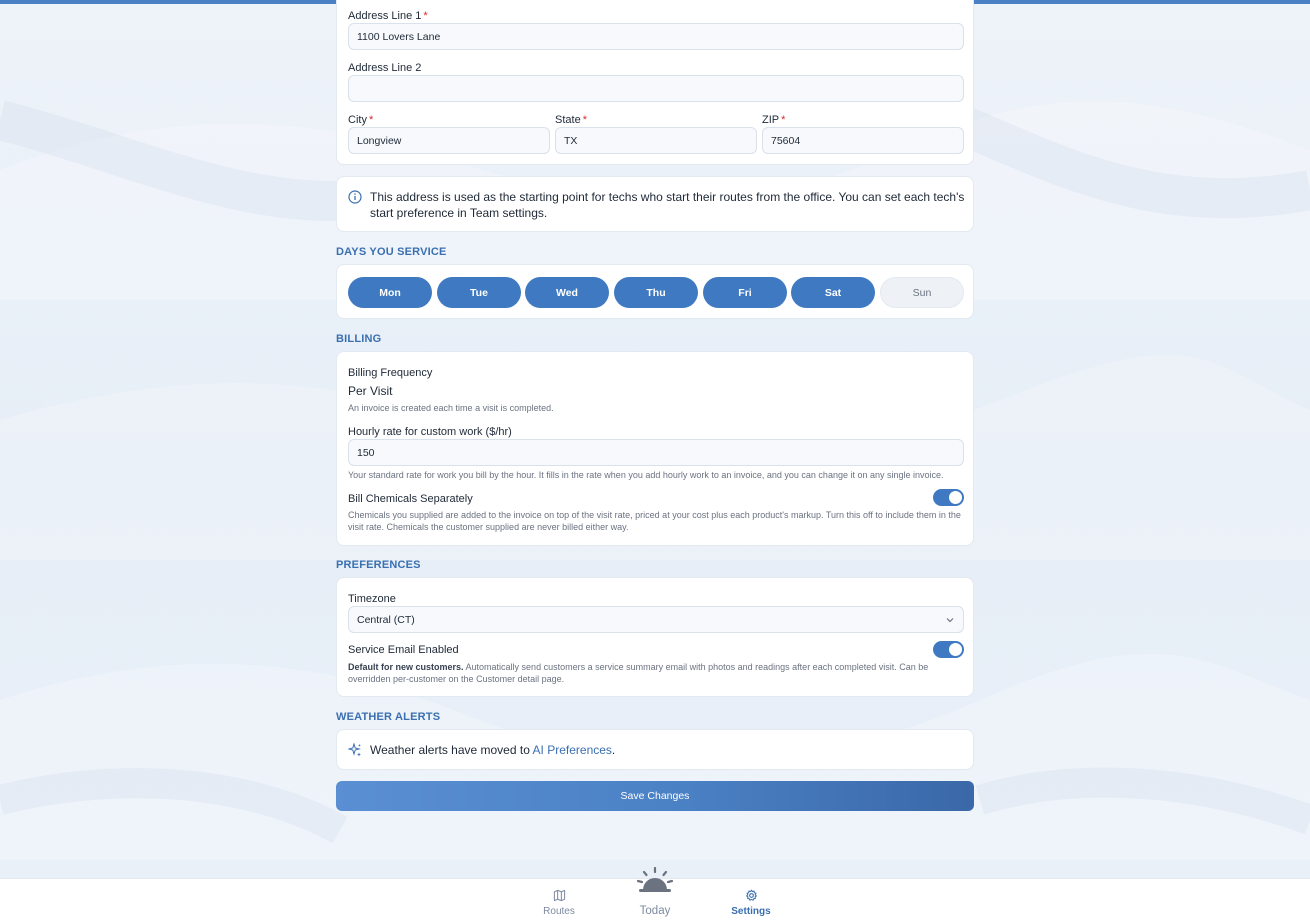  I want to click on weather-text-after: ., so click(613, 750).